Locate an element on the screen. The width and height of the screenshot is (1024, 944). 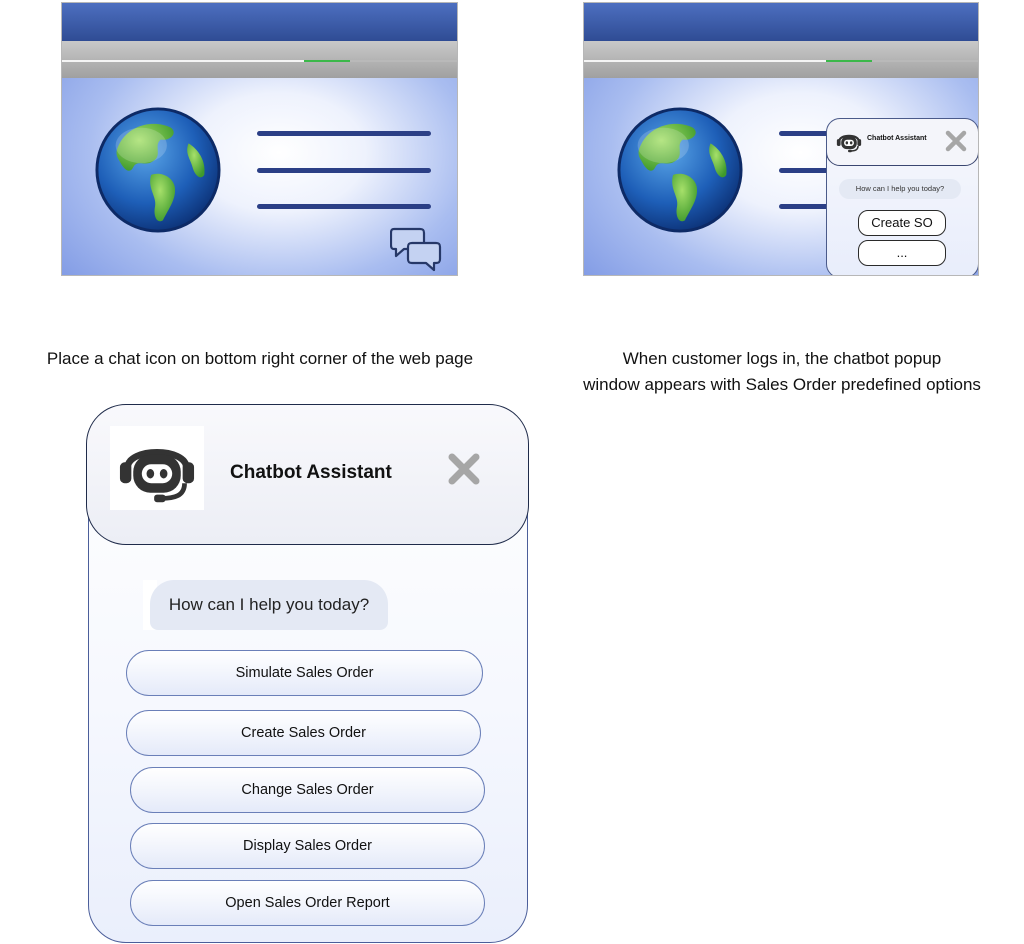
chat-bubbles-icon is located at coordinates (416, 249).